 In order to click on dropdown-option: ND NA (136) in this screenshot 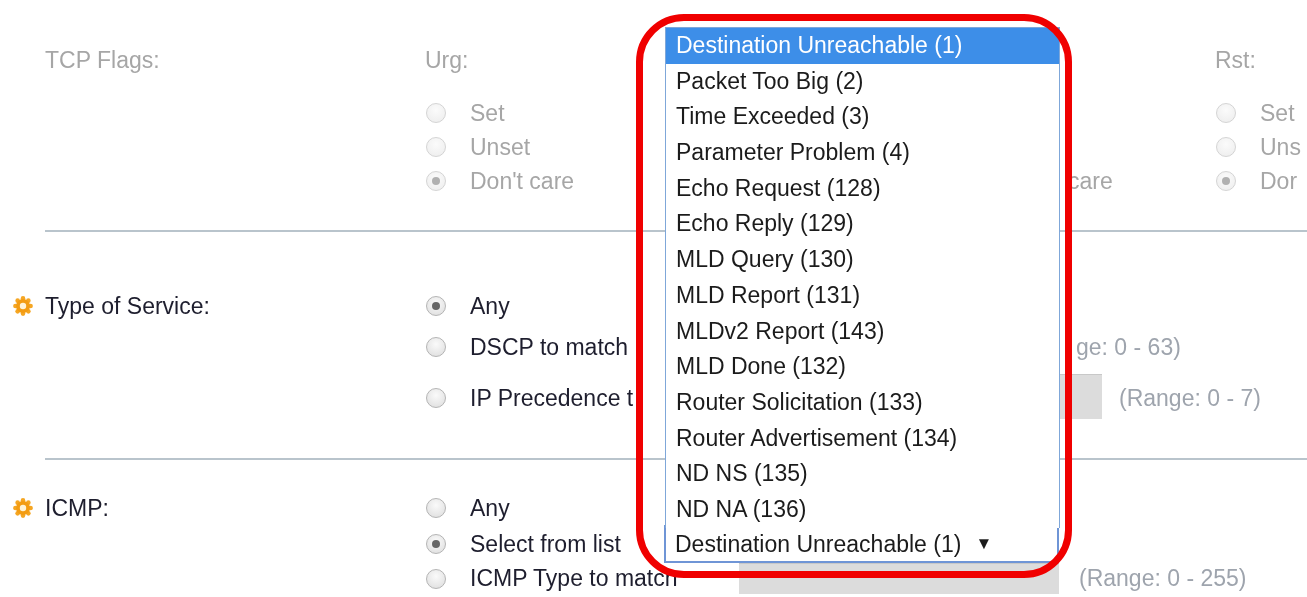, I will do `click(862, 509)`.